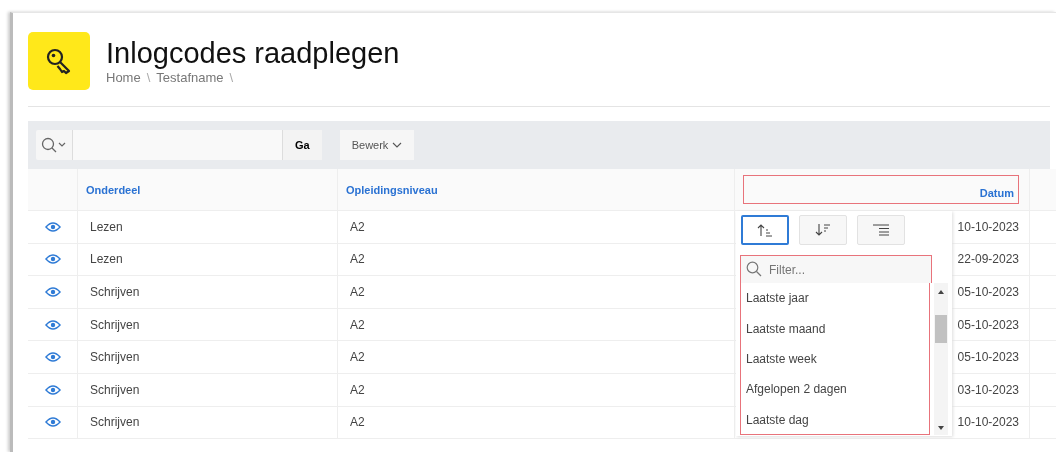  Describe the element at coordinates (823, 230) in the screenshot. I see `sort-descending-icon` at that location.